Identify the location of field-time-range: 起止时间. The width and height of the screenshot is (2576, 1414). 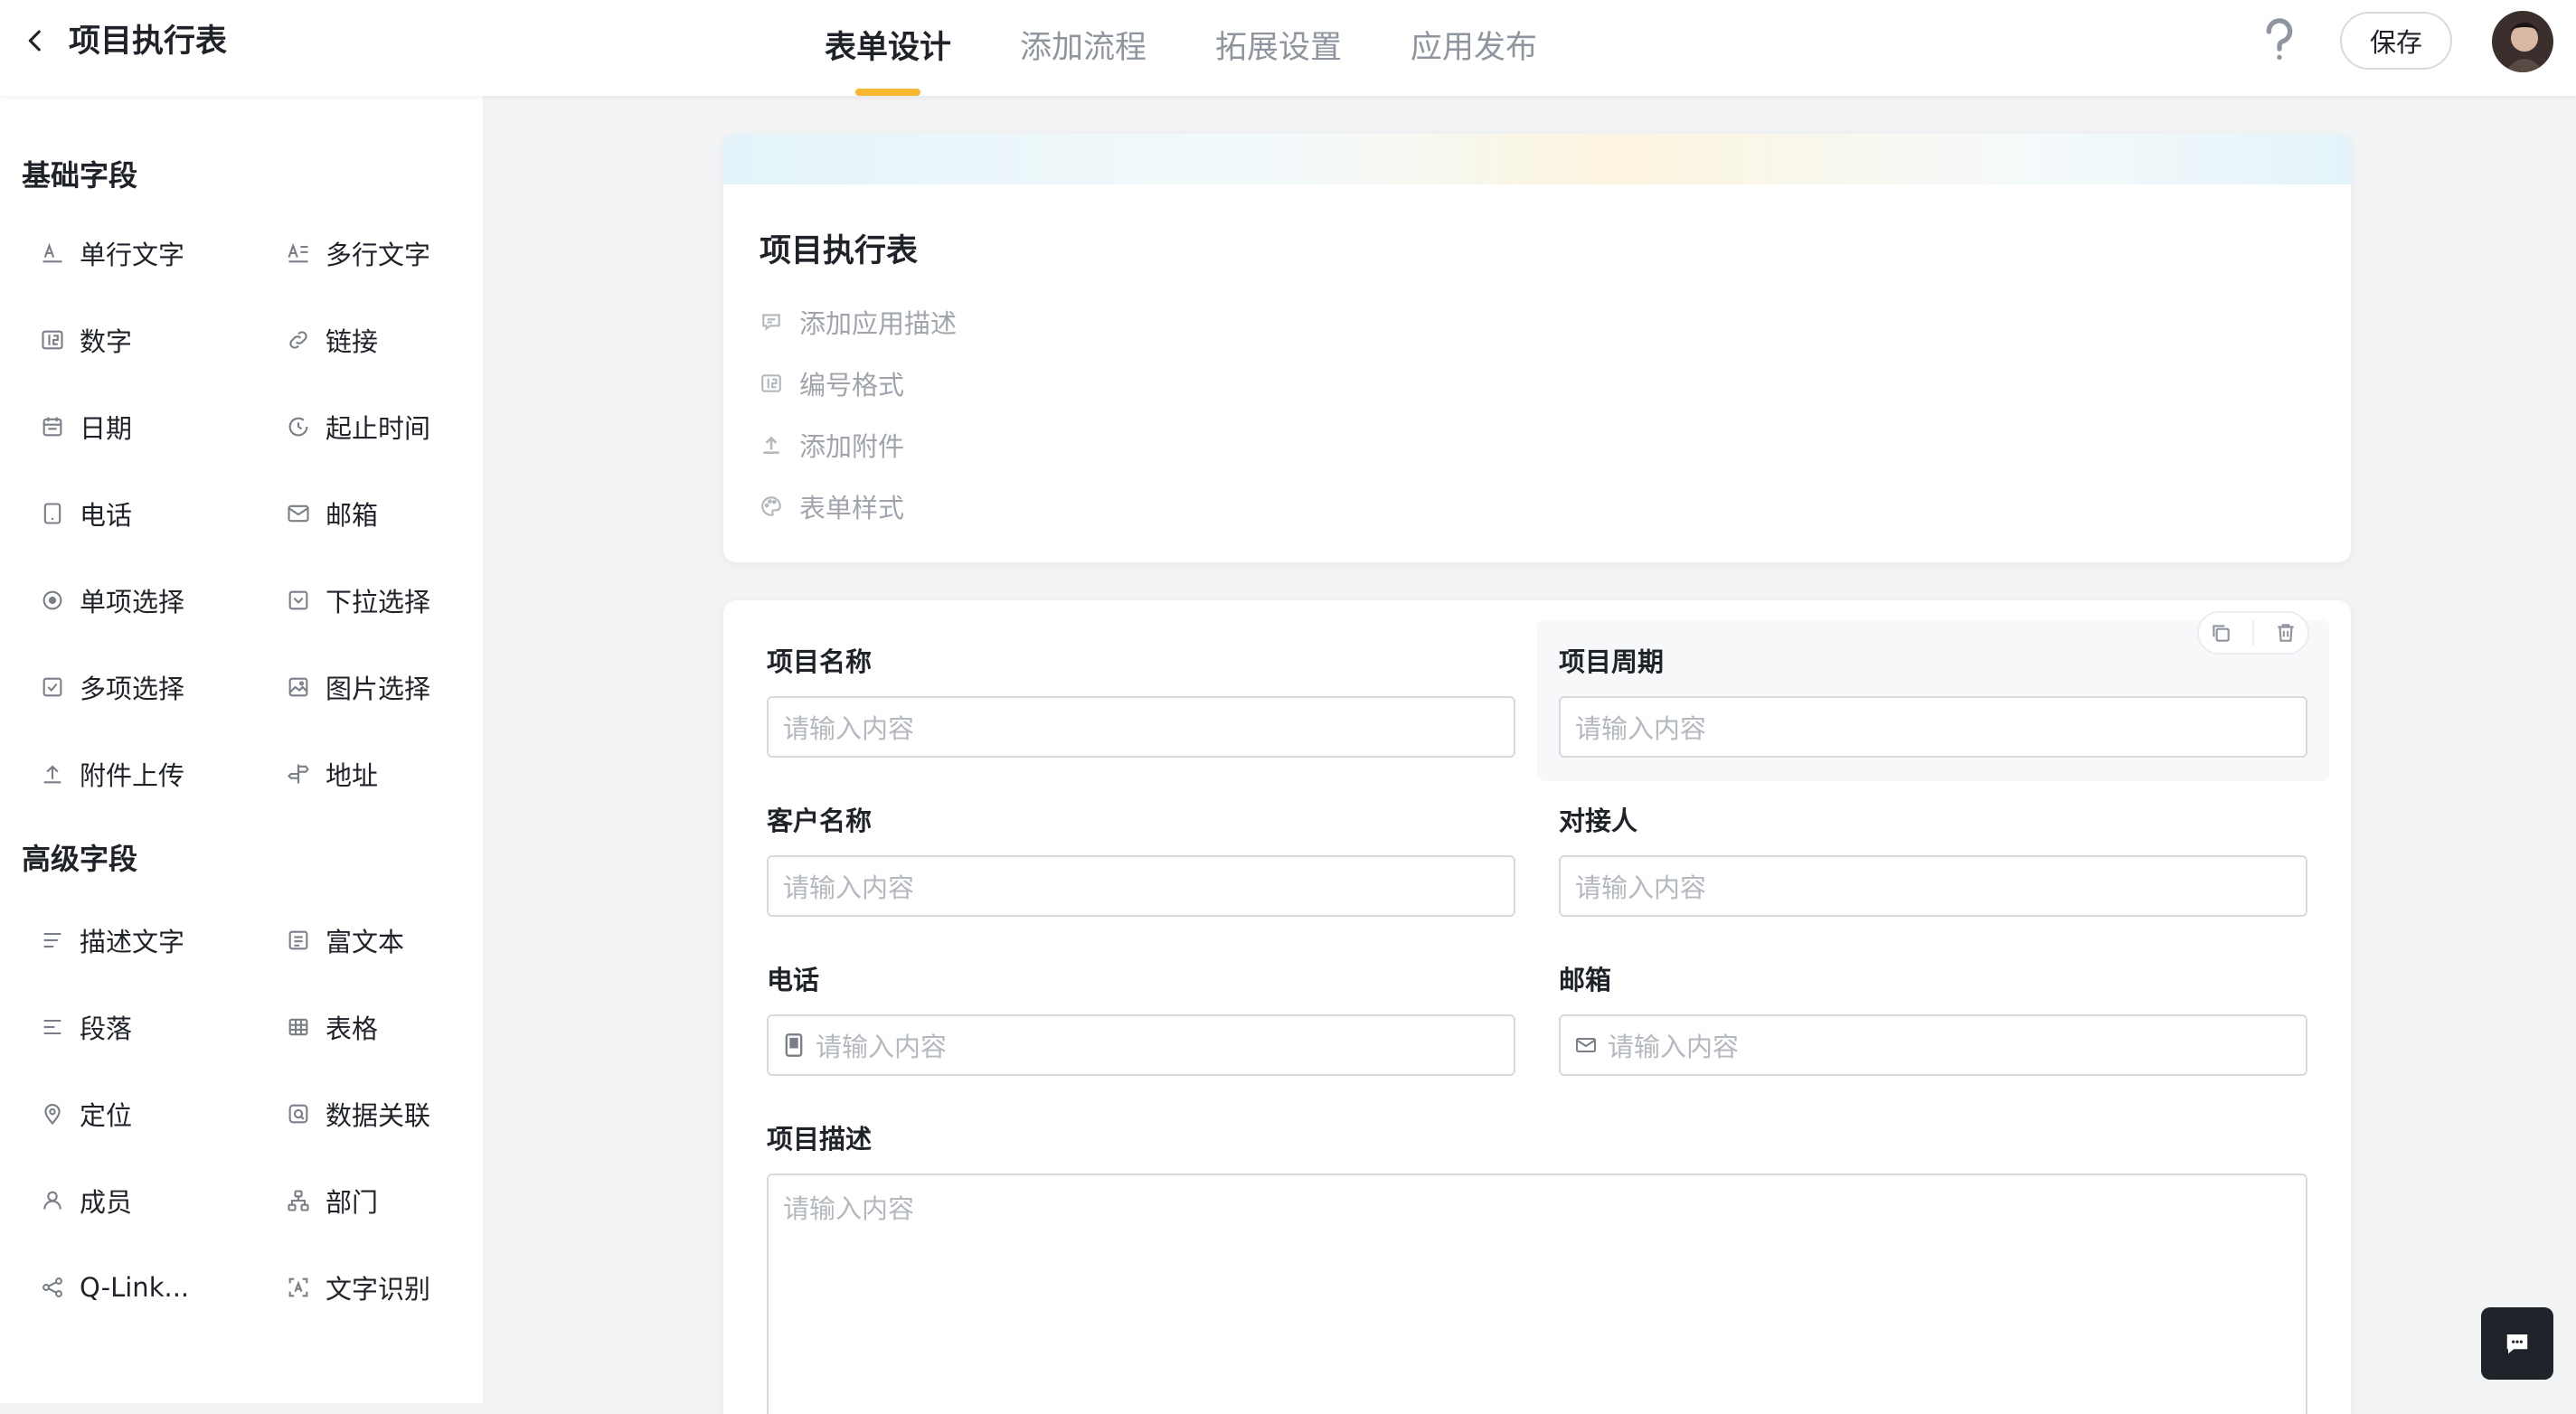
(358, 427).